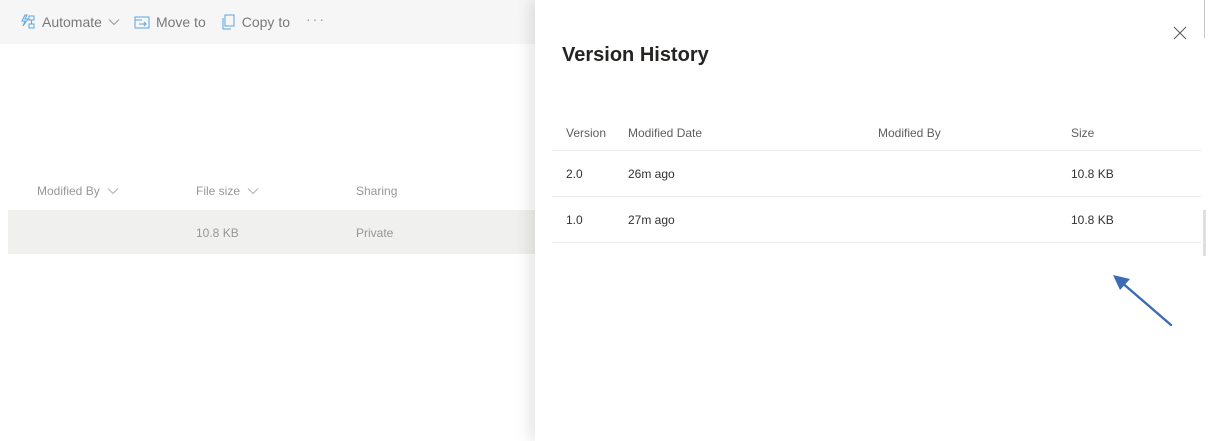  I want to click on close-icon, so click(1180, 35).